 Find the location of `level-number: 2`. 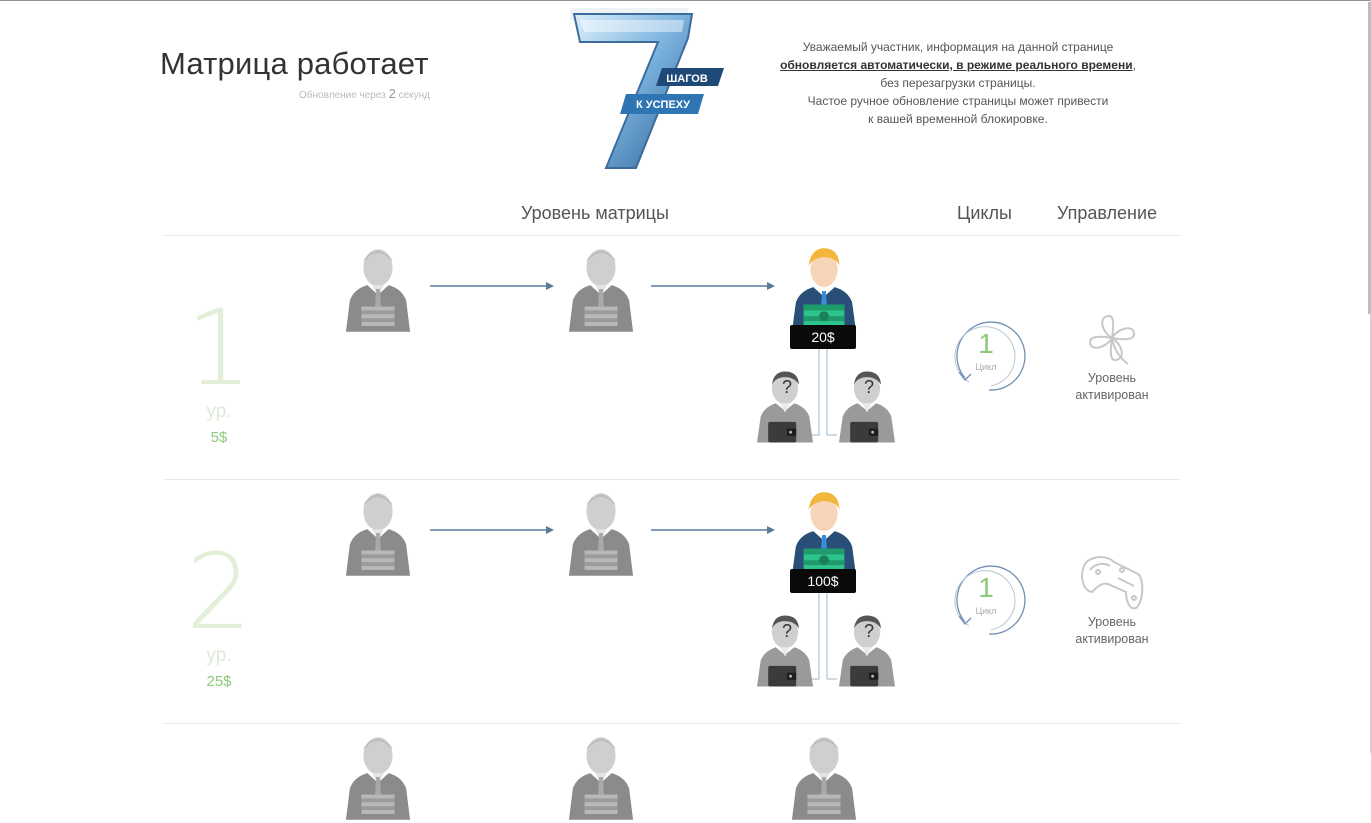

level-number: 2 is located at coordinates (219, 592).